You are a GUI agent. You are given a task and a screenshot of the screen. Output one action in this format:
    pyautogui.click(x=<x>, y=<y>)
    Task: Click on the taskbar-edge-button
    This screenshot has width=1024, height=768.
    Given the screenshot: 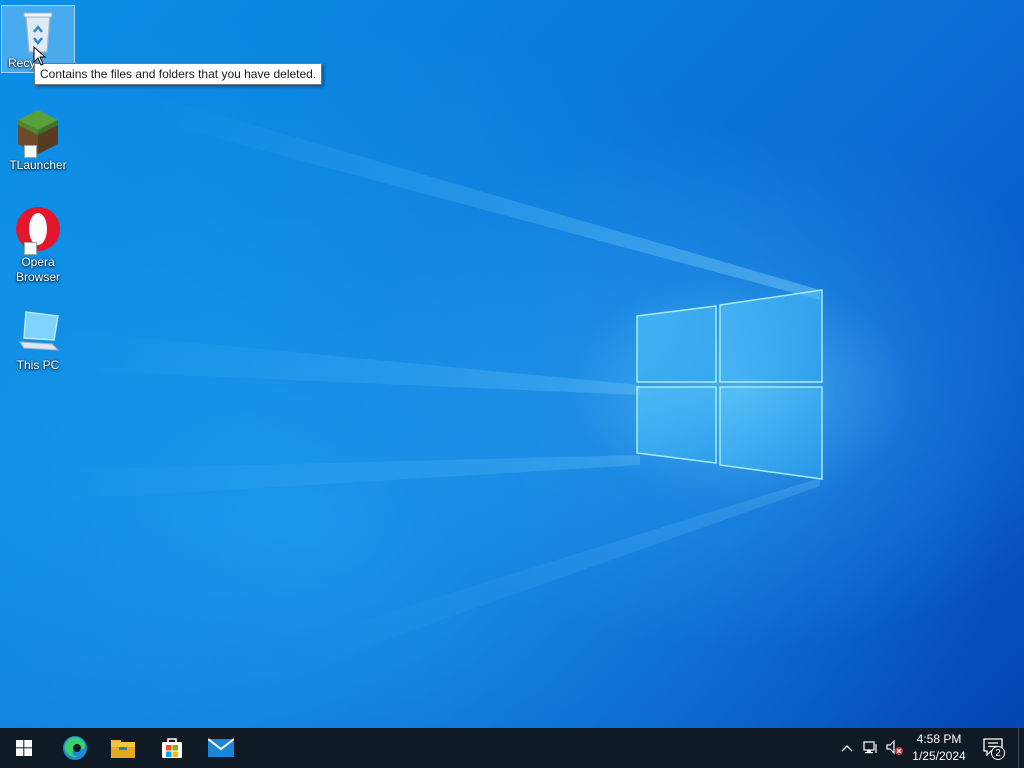 What is the action you would take?
    pyautogui.click(x=75, y=748)
    